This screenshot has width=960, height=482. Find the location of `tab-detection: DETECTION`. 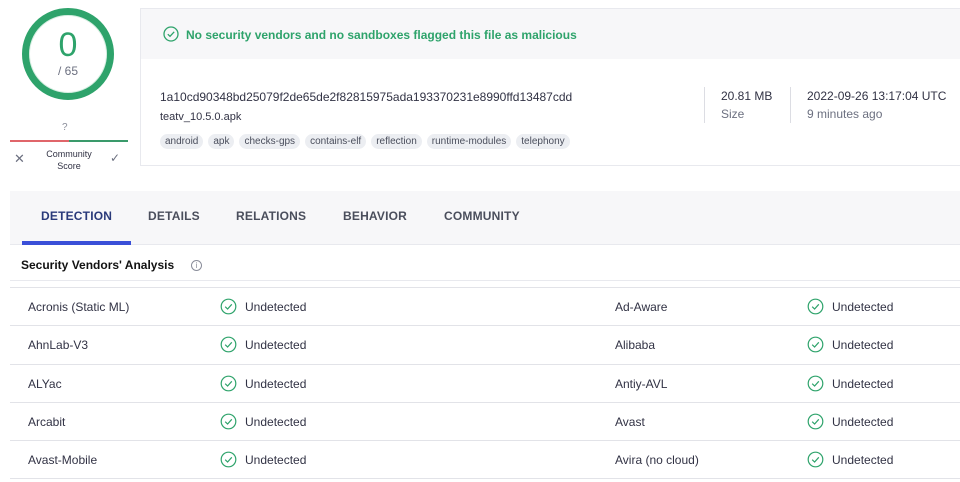

tab-detection: DETECTION is located at coordinates (76, 216).